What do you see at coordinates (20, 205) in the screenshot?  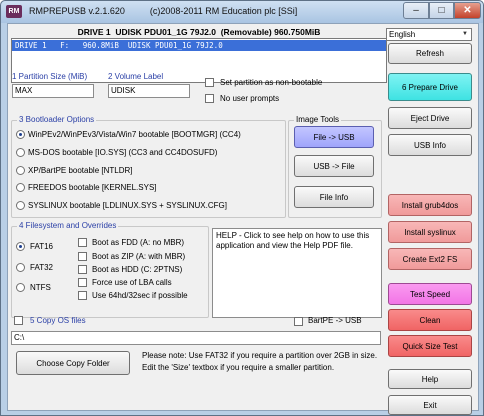 I see `bootloader-radio-syslinux` at bounding box center [20, 205].